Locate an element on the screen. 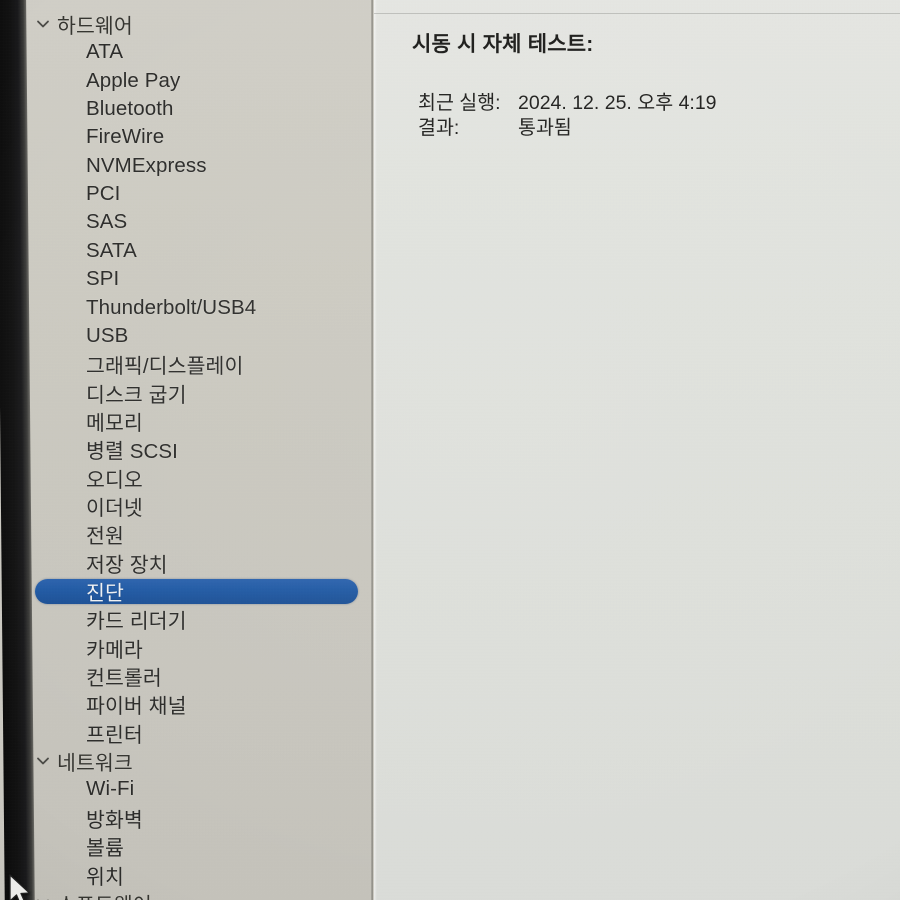 This screenshot has width=900, height=900. sidebar-item-label: 파이버 채널 is located at coordinates (136, 707).